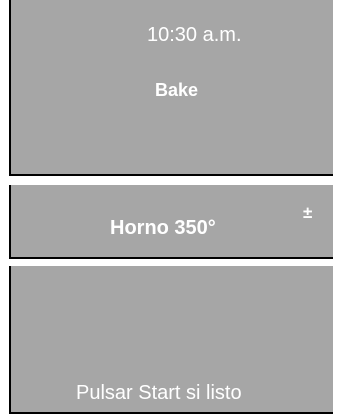 The image size is (347, 414). Describe the element at coordinates (159, 393) in the screenshot. I see `start-prompt: Pulsar Start si listo` at that location.